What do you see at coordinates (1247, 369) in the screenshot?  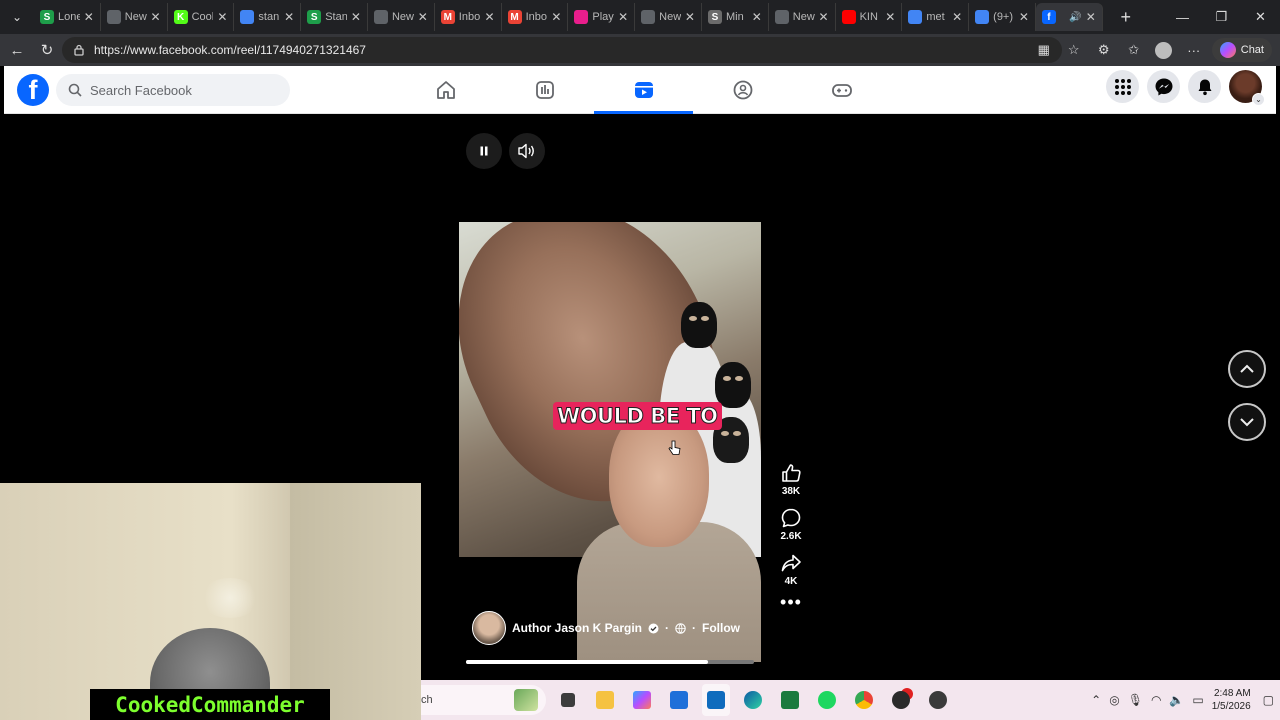 I see `previous-reel-button` at bounding box center [1247, 369].